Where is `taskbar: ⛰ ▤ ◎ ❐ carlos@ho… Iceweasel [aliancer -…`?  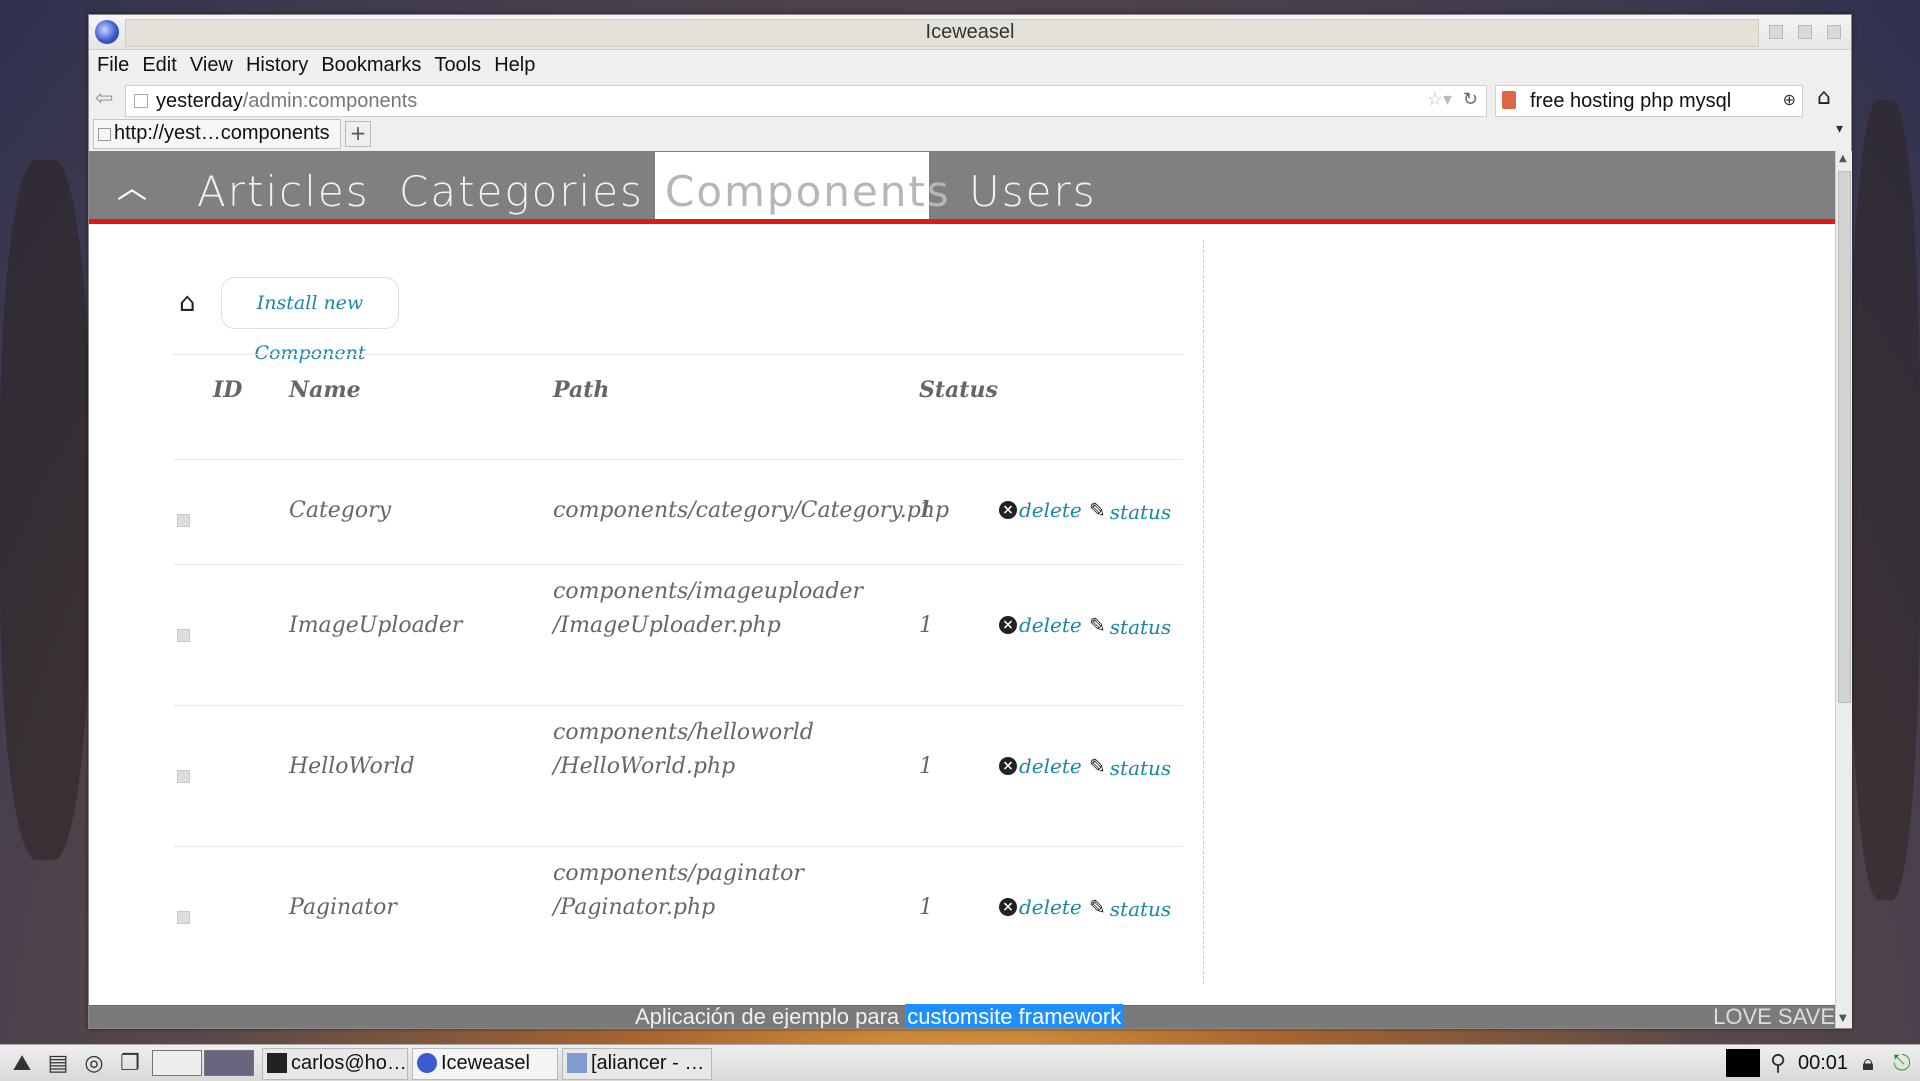
taskbar: ⛰ ▤ ◎ ❐ carlos@ho… Iceweasel [aliancer -… is located at coordinates (960, 1062).